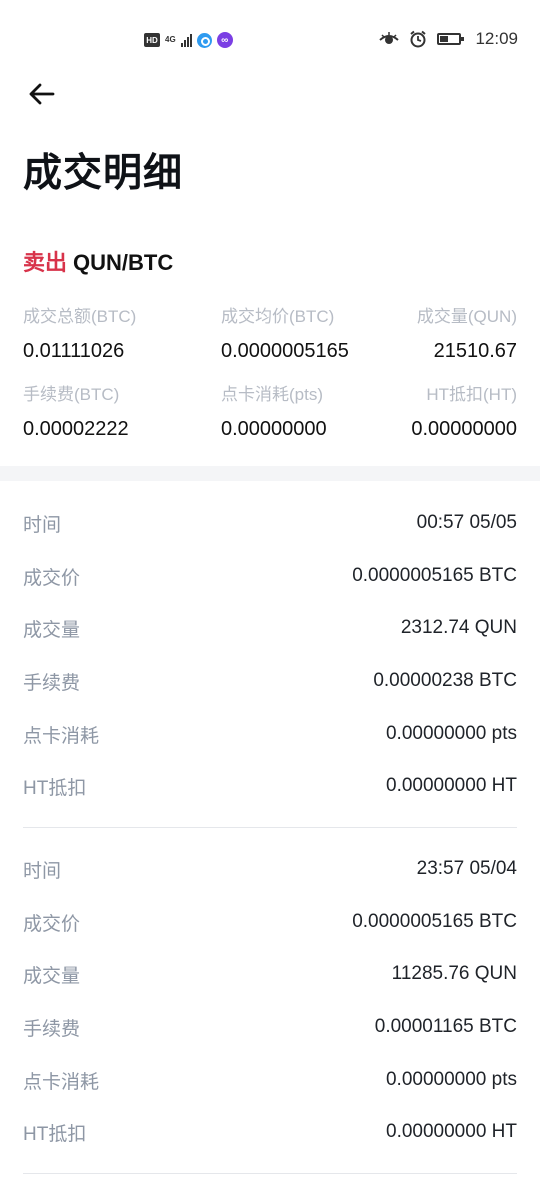 The height and width of the screenshot is (1200, 540). What do you see at coordinates (464, 429) in the screenshot?
I see `summary-value: 0.00000000` at bounding box center [464, 429].